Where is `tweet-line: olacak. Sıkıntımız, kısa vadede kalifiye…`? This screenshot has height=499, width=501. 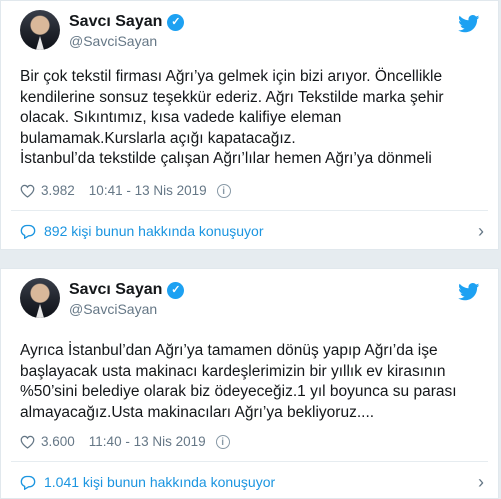
tweet-line: olacak. Sıkıntımız, kısa vadede kalifiye… is located at coordinates (181, 117).